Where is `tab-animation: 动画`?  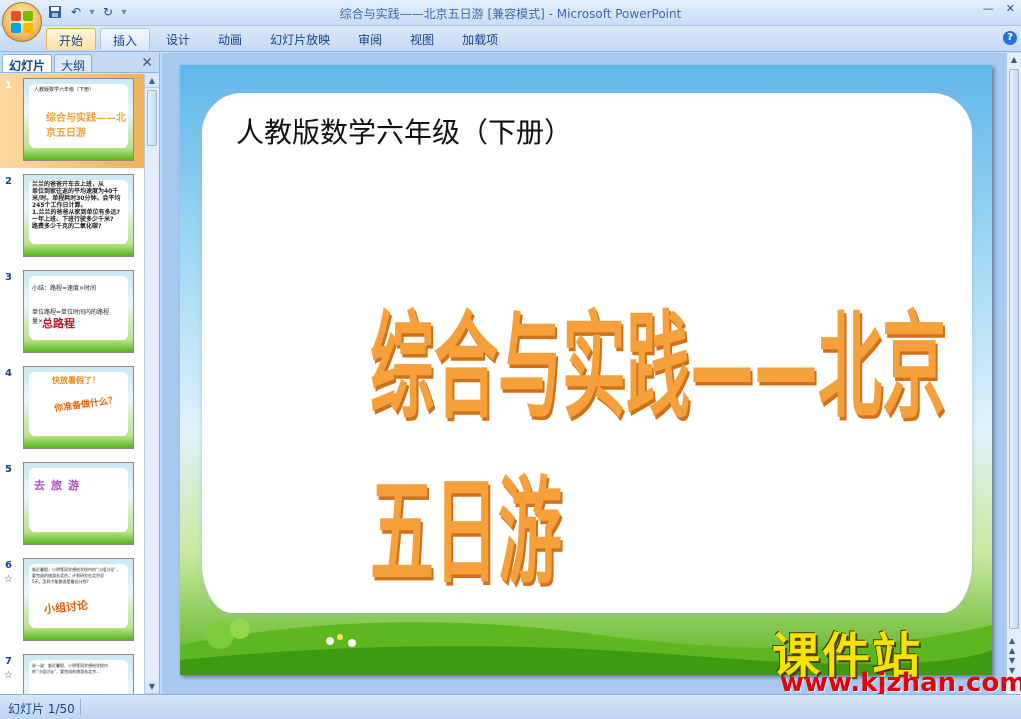
tab-animation: 动画 is located at coordinates (230, 39).